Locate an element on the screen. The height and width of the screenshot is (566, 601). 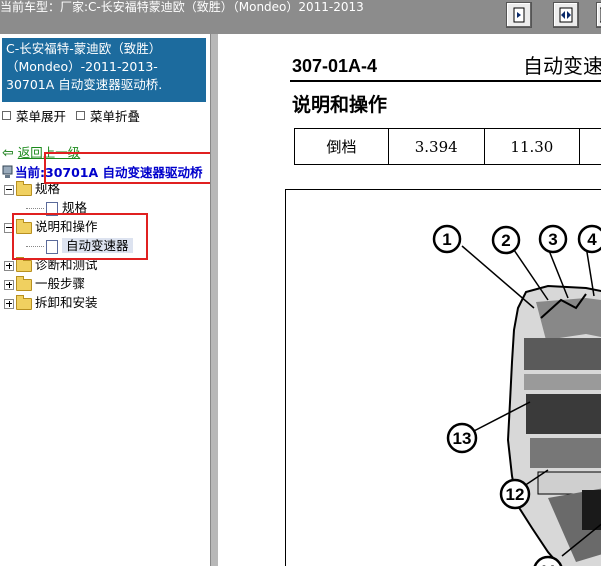
gear-ratio-table: 倒档 3.394 11.30 is located at coordinates (447, 146).